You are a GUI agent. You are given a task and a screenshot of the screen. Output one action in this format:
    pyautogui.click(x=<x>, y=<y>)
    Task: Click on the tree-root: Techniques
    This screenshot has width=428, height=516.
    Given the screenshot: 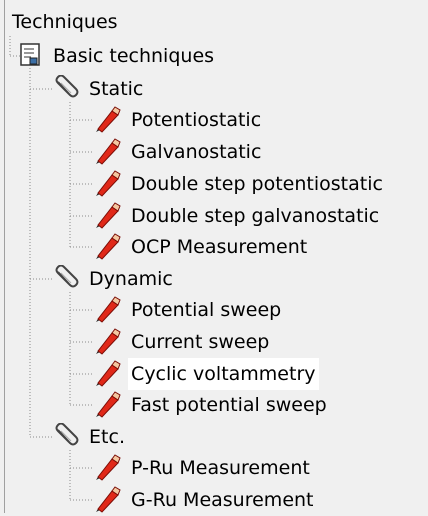 What is the action you would take?
    pyautogui.click(x=65, y=22)
    